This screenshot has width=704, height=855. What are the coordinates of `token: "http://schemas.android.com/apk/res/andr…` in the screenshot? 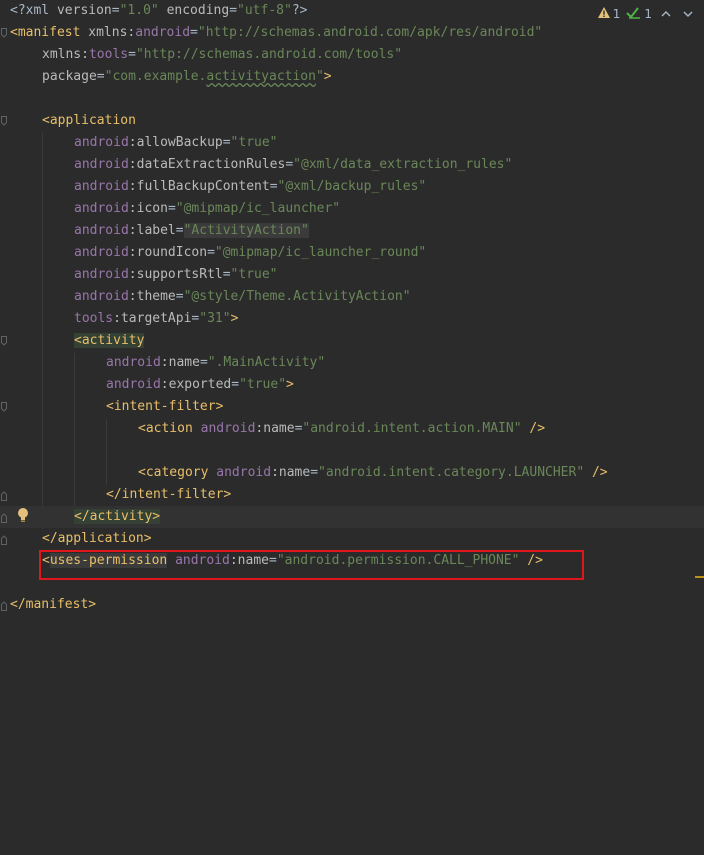 It's located at (370, 32).